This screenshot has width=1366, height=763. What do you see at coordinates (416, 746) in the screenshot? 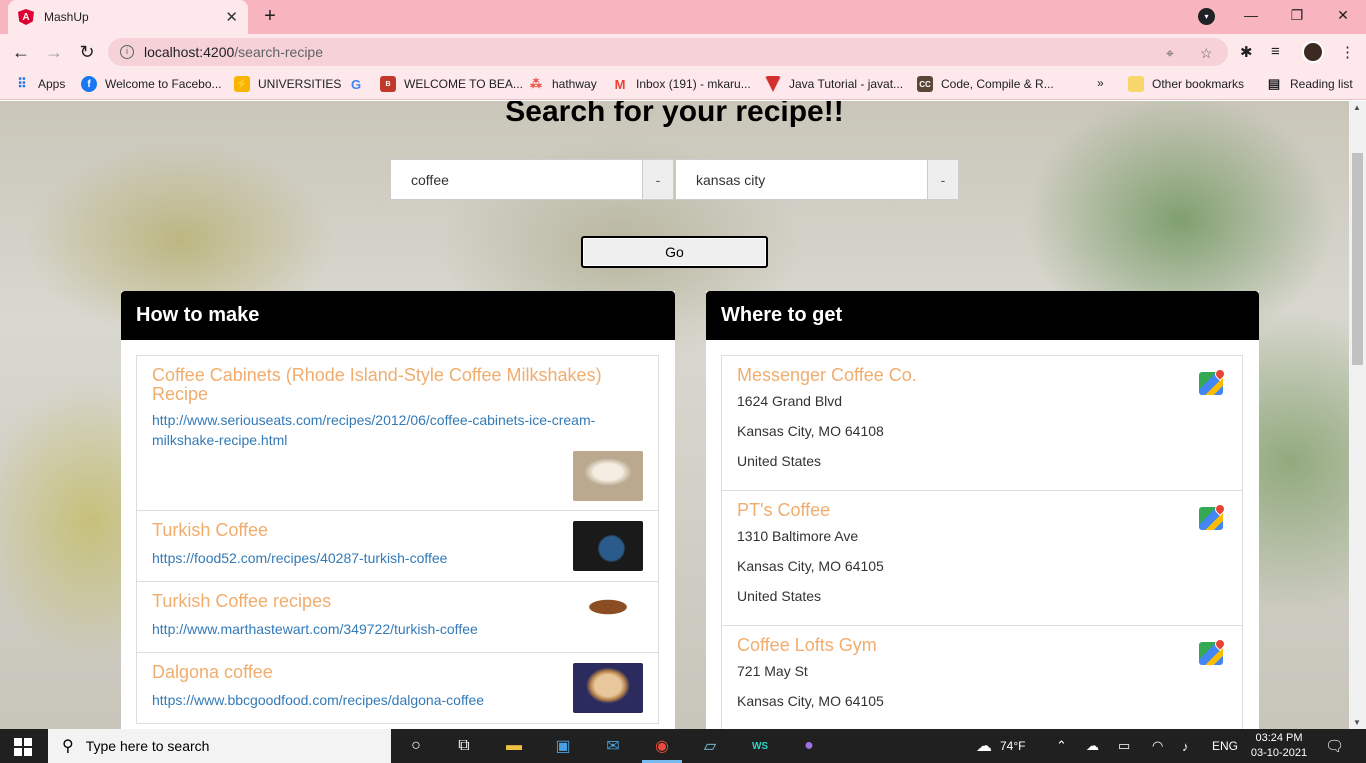
I see `cortana-icon: ○` at bounding box center [416, 746].